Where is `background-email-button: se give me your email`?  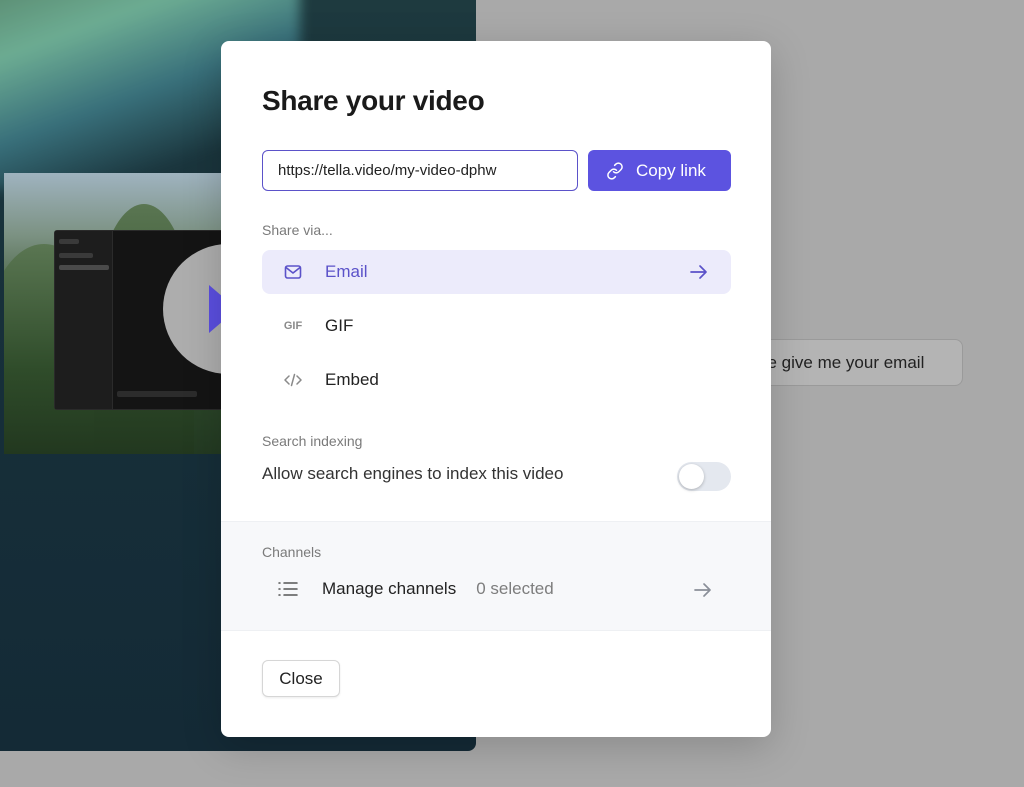
background-email-button: se give me your email is located at coordinates (852, 362).